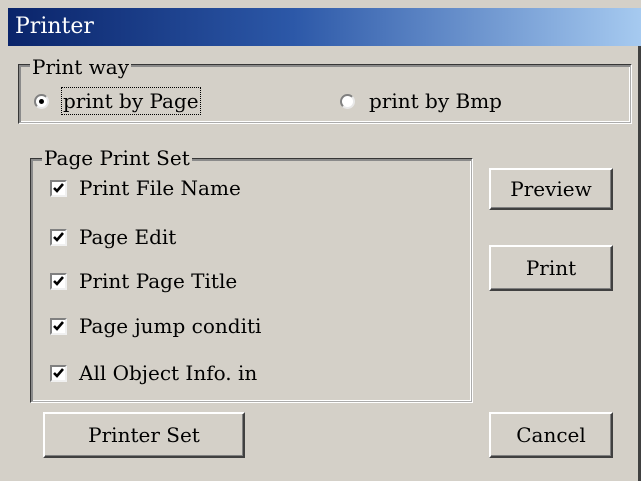 The height and width of the screenshot is (481, 641). I want to click on printer-set-button-label: Printer Set, so click(144, 435).